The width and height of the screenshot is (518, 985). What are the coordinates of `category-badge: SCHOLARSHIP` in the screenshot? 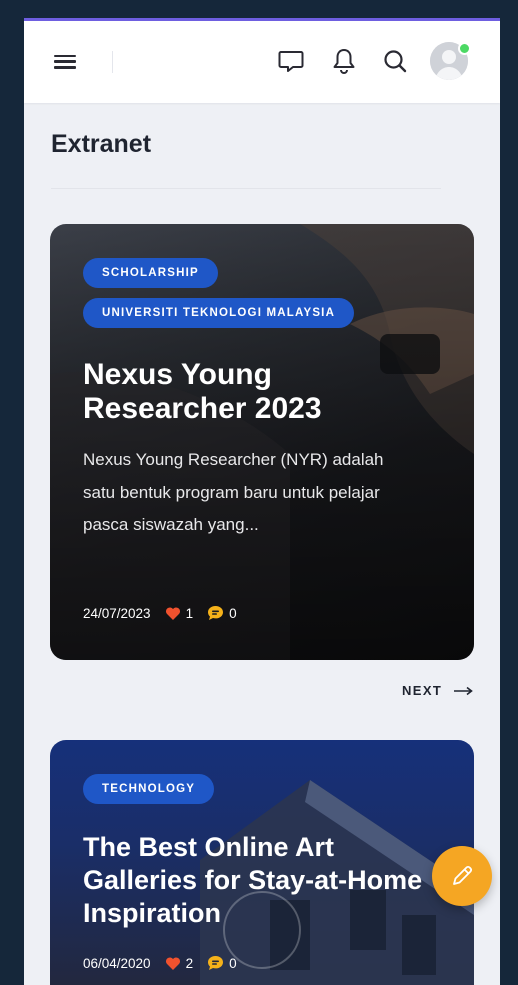 It's located at (150, 273).